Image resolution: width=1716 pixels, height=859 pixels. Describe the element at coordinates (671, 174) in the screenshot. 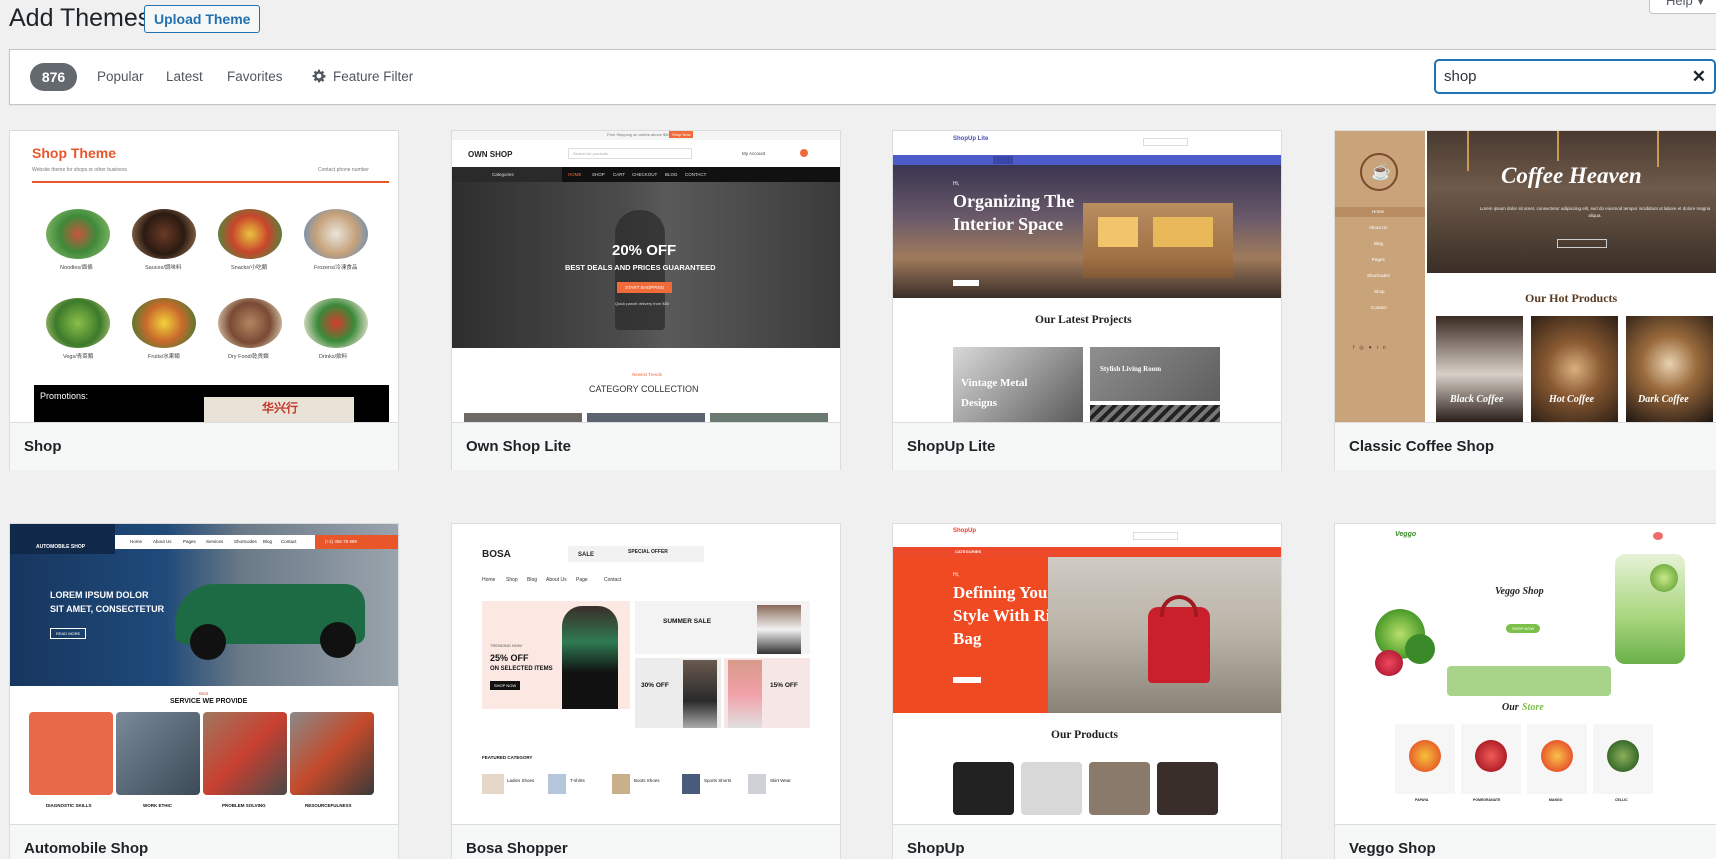

I see `nav-item: BLOG` at that location.